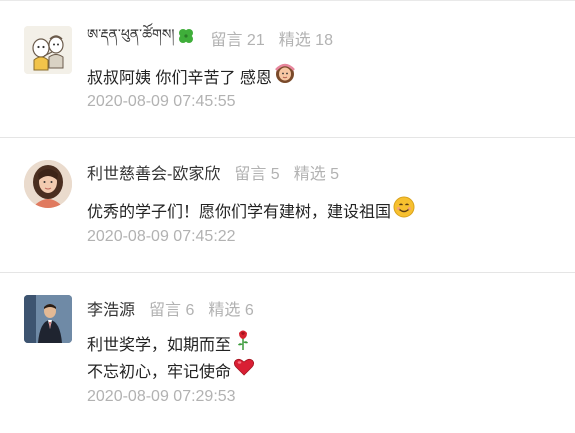 Image resolution: width=575 pixels, height=433 pixels. Describe the element at coordinates (161, 396) in the screenshot. I see `comment-timestamp: 2020-08-09 07:29:53` at that location.